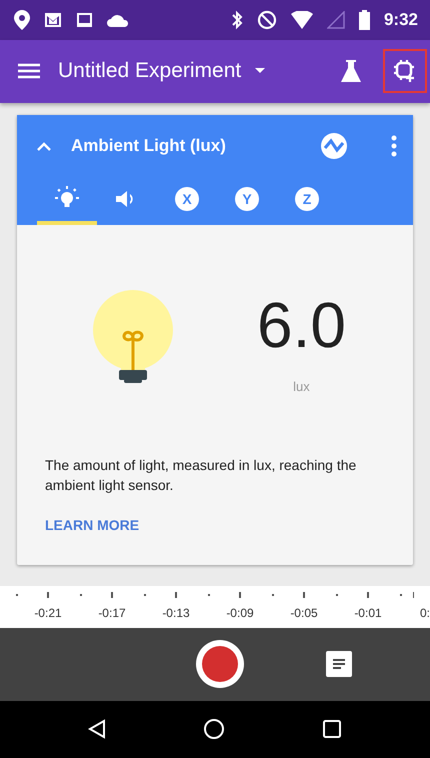 The width and height of the screenshot is (430, 758). Describe the element at coordinates (29, 71) in the screenshot. I see `menu-icon` at that location.